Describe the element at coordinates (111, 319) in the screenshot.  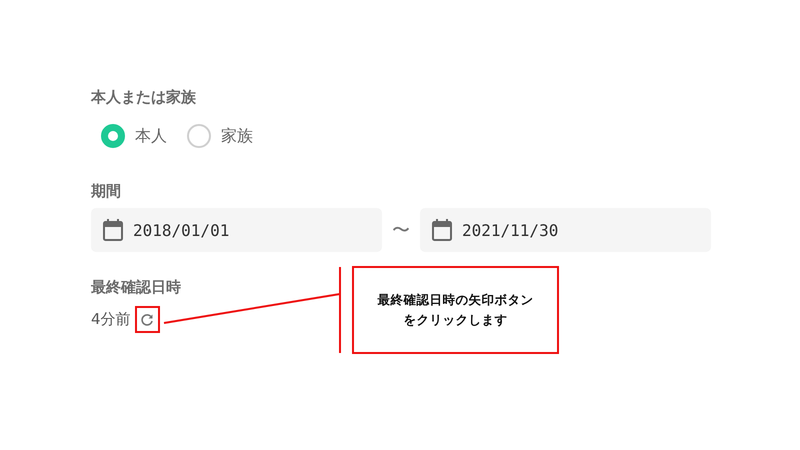
I see `elapsed-time: 4分前` at that location.